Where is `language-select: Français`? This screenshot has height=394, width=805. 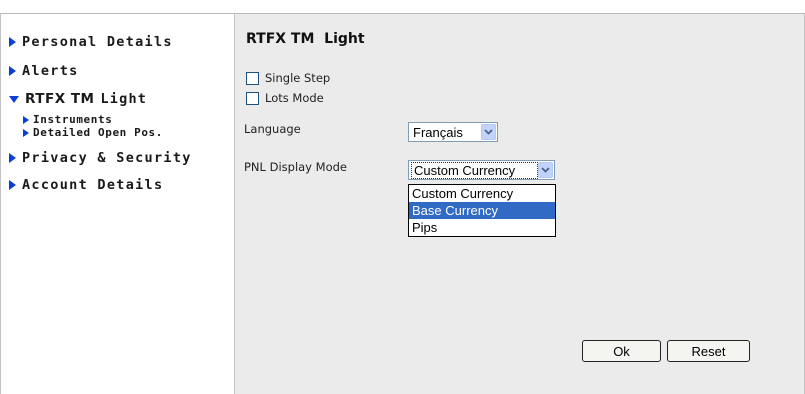
language-select: Français is located at coordinates (453, 132).